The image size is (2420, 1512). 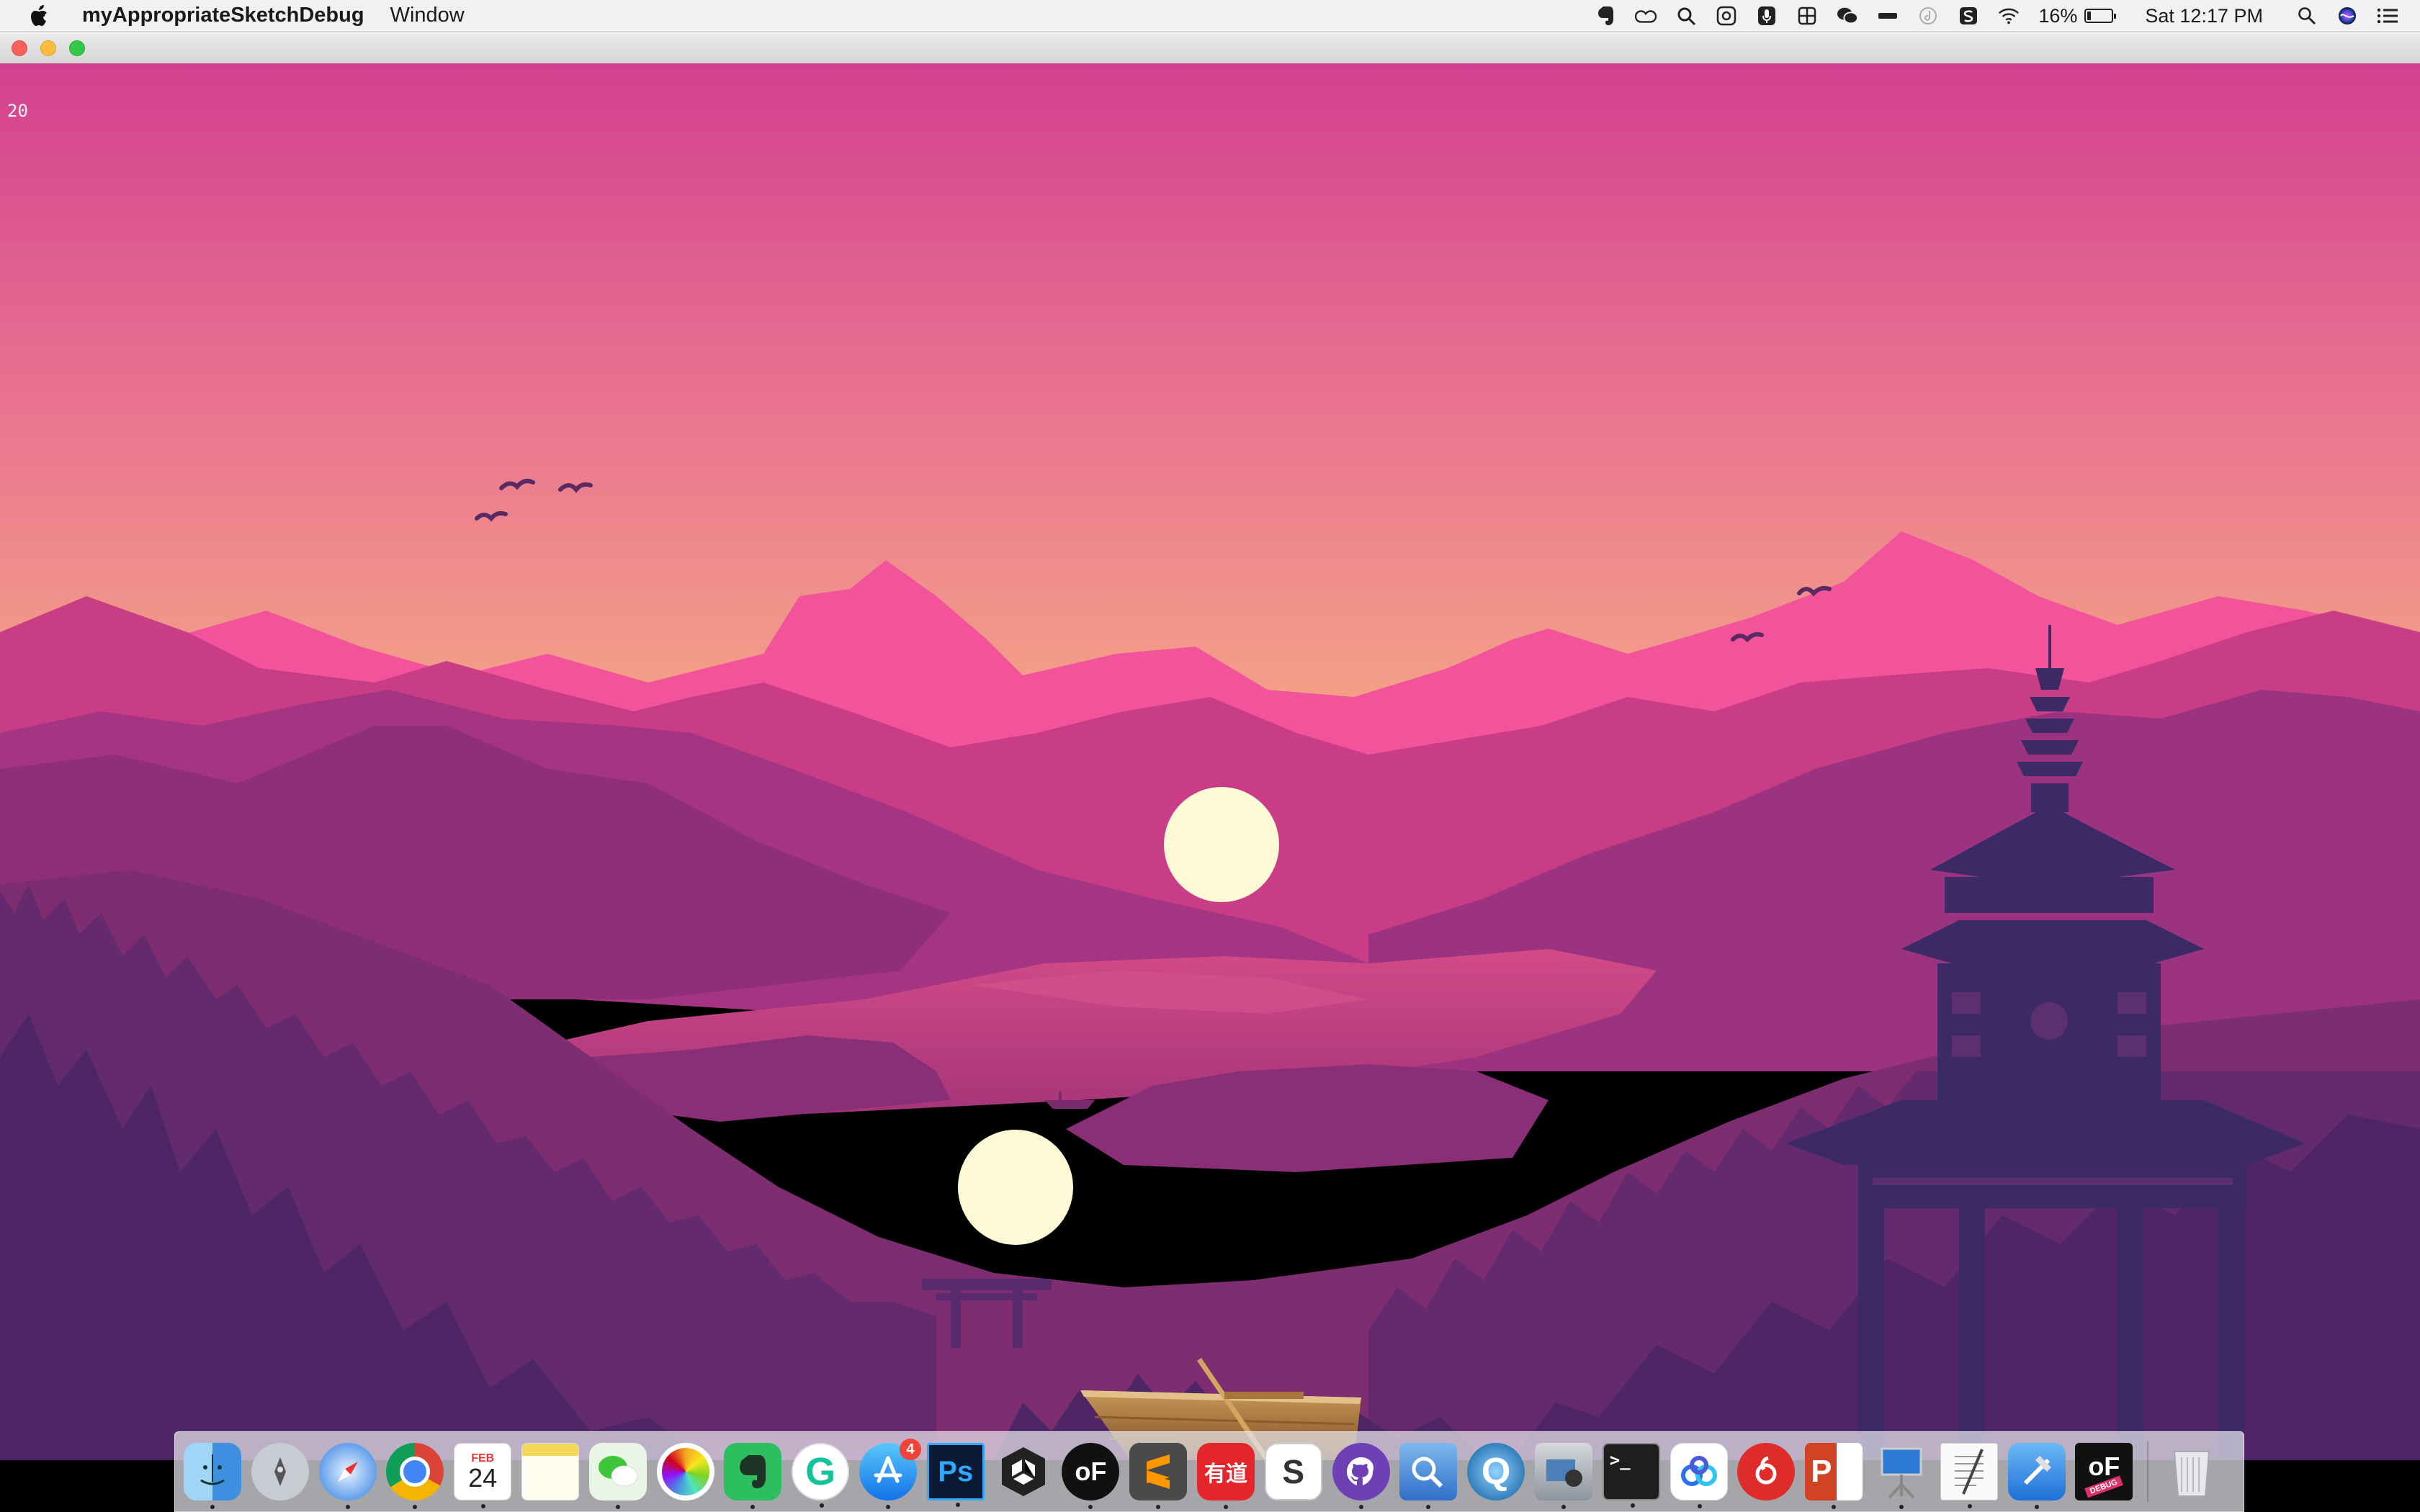 What do you see at coordinates (2037, 1476) in the screenshot?
I see `xcode-icon` at bounding box center [2037, 1476].